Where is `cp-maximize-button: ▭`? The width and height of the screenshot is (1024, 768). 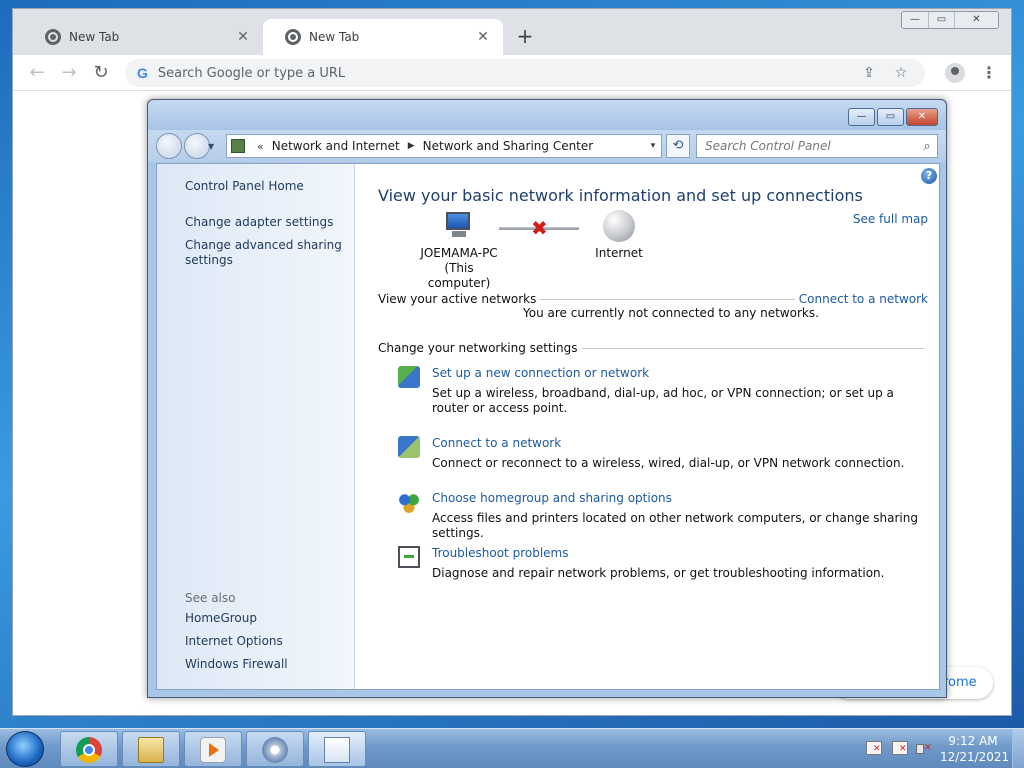
cp-maximize-button: ▭ is located at coordinates (890, 117).